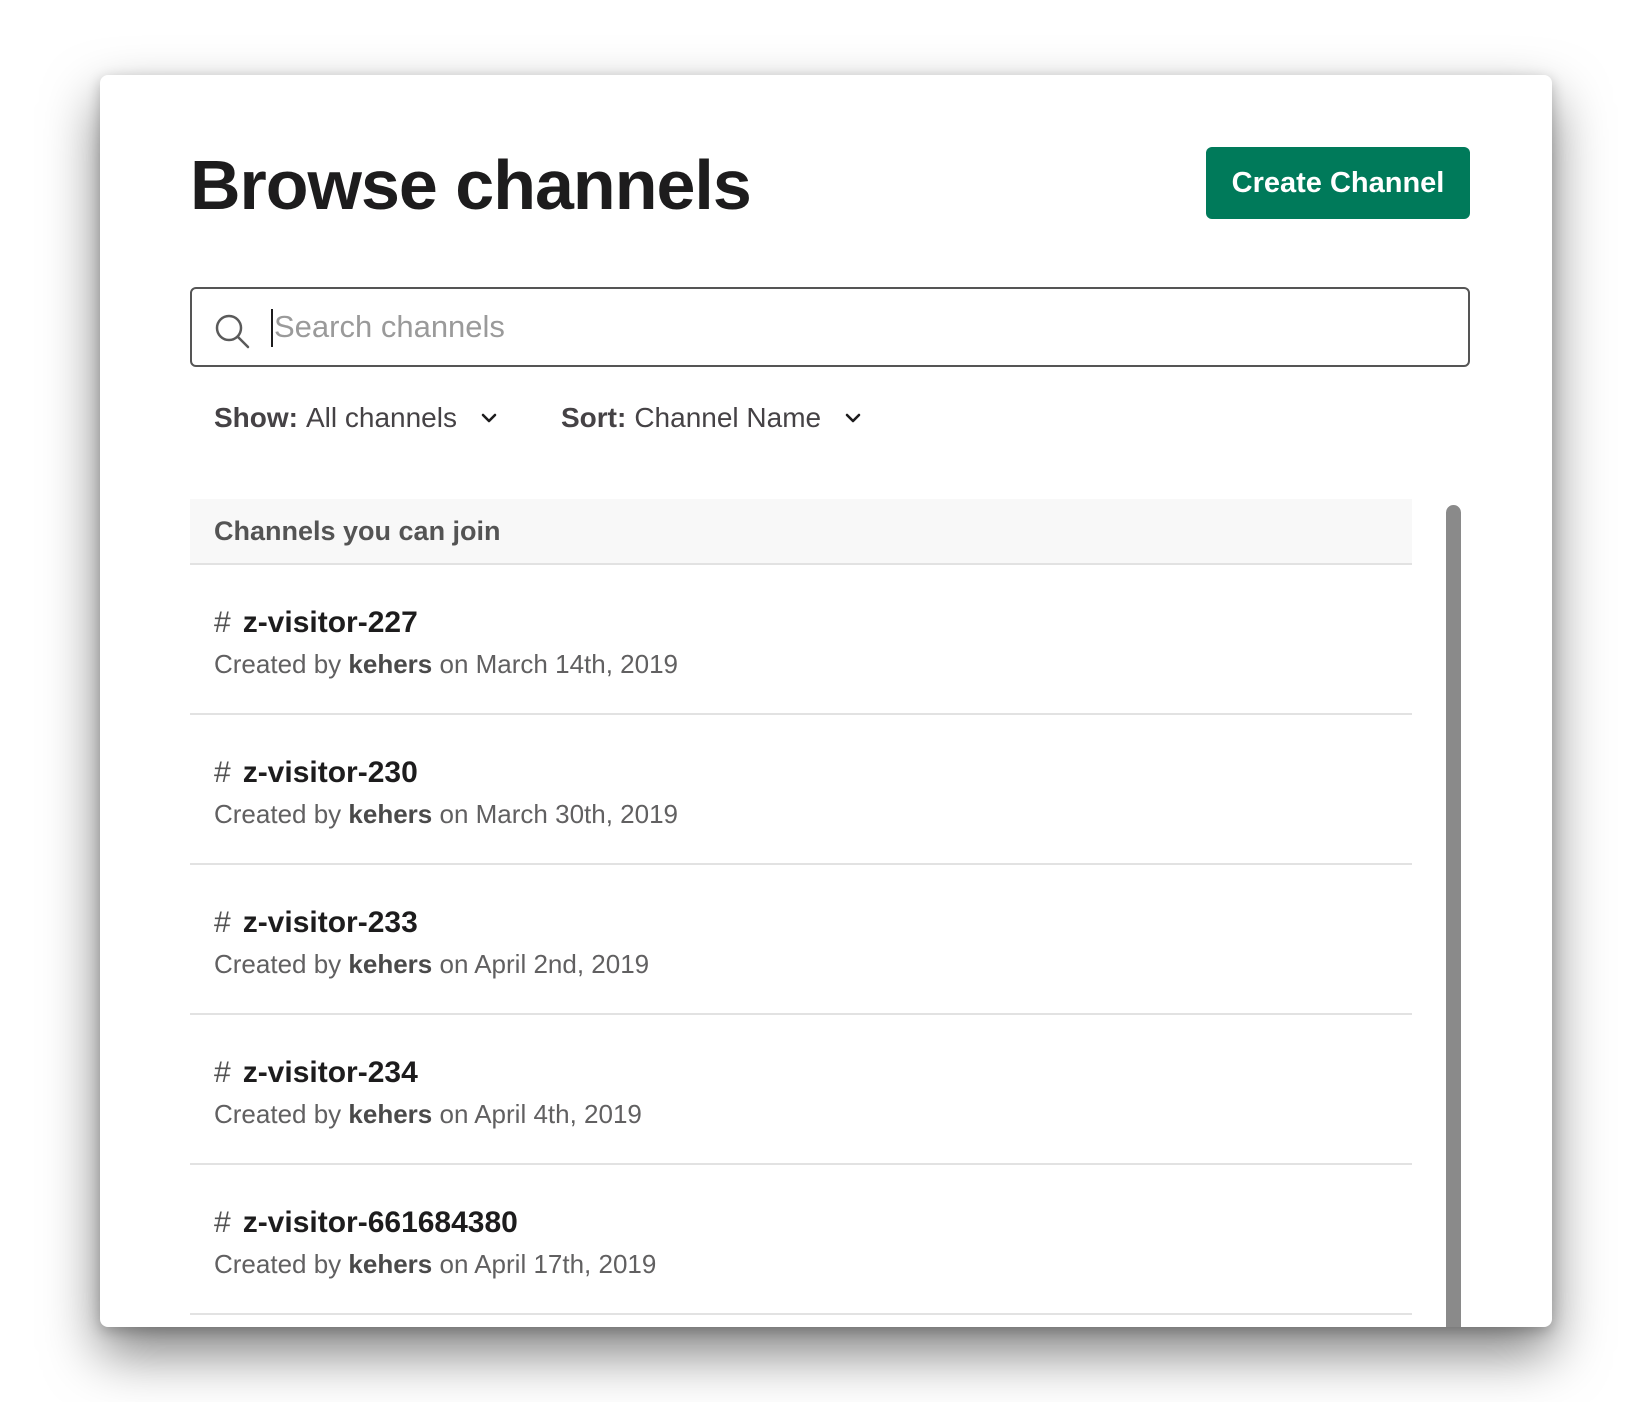 The image size is (1652, 1402). I want to click on create-channel-button: Create Channel, so click(1338, 183).